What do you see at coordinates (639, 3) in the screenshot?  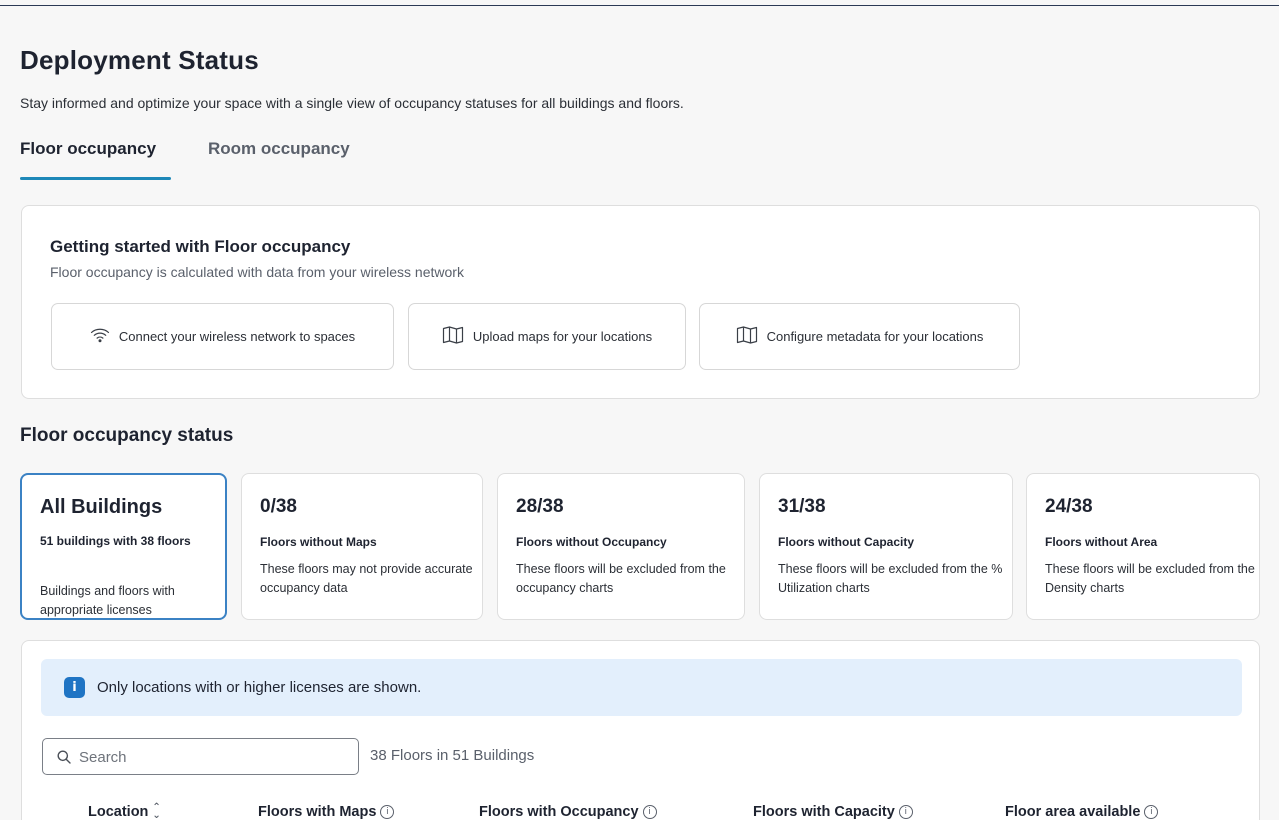 I see `top-border` at bounding box center [639, 3].